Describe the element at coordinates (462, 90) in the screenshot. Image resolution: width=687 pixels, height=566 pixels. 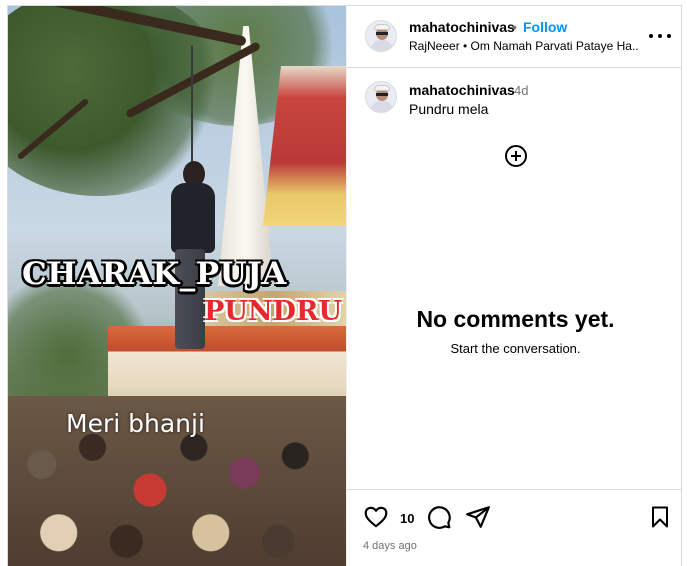
I see `caption-username: mahatochinivas` at that location.